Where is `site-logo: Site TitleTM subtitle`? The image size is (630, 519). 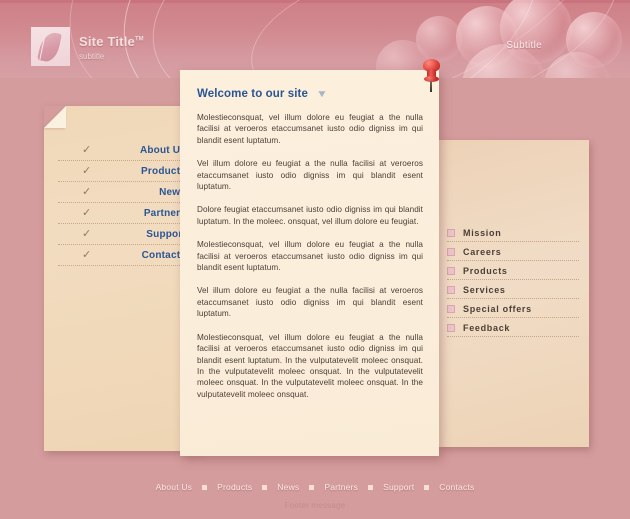
site-logo: Site TitleTM subtitle is located at coordinates (87, 46).